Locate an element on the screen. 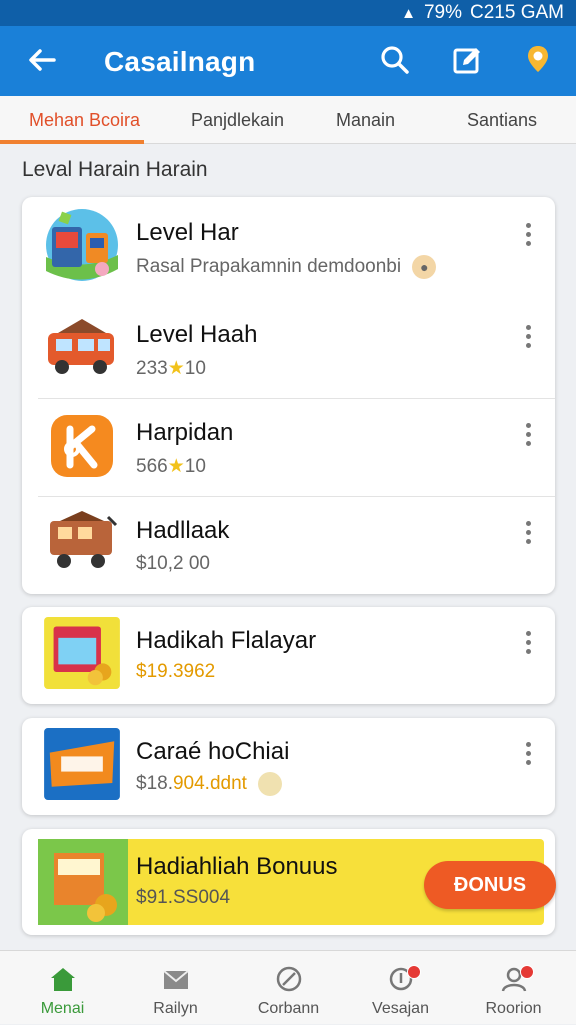 The width and height of the screenshot is (576, 1025). tab-santians: Santians is located at coordinates (502, 120).